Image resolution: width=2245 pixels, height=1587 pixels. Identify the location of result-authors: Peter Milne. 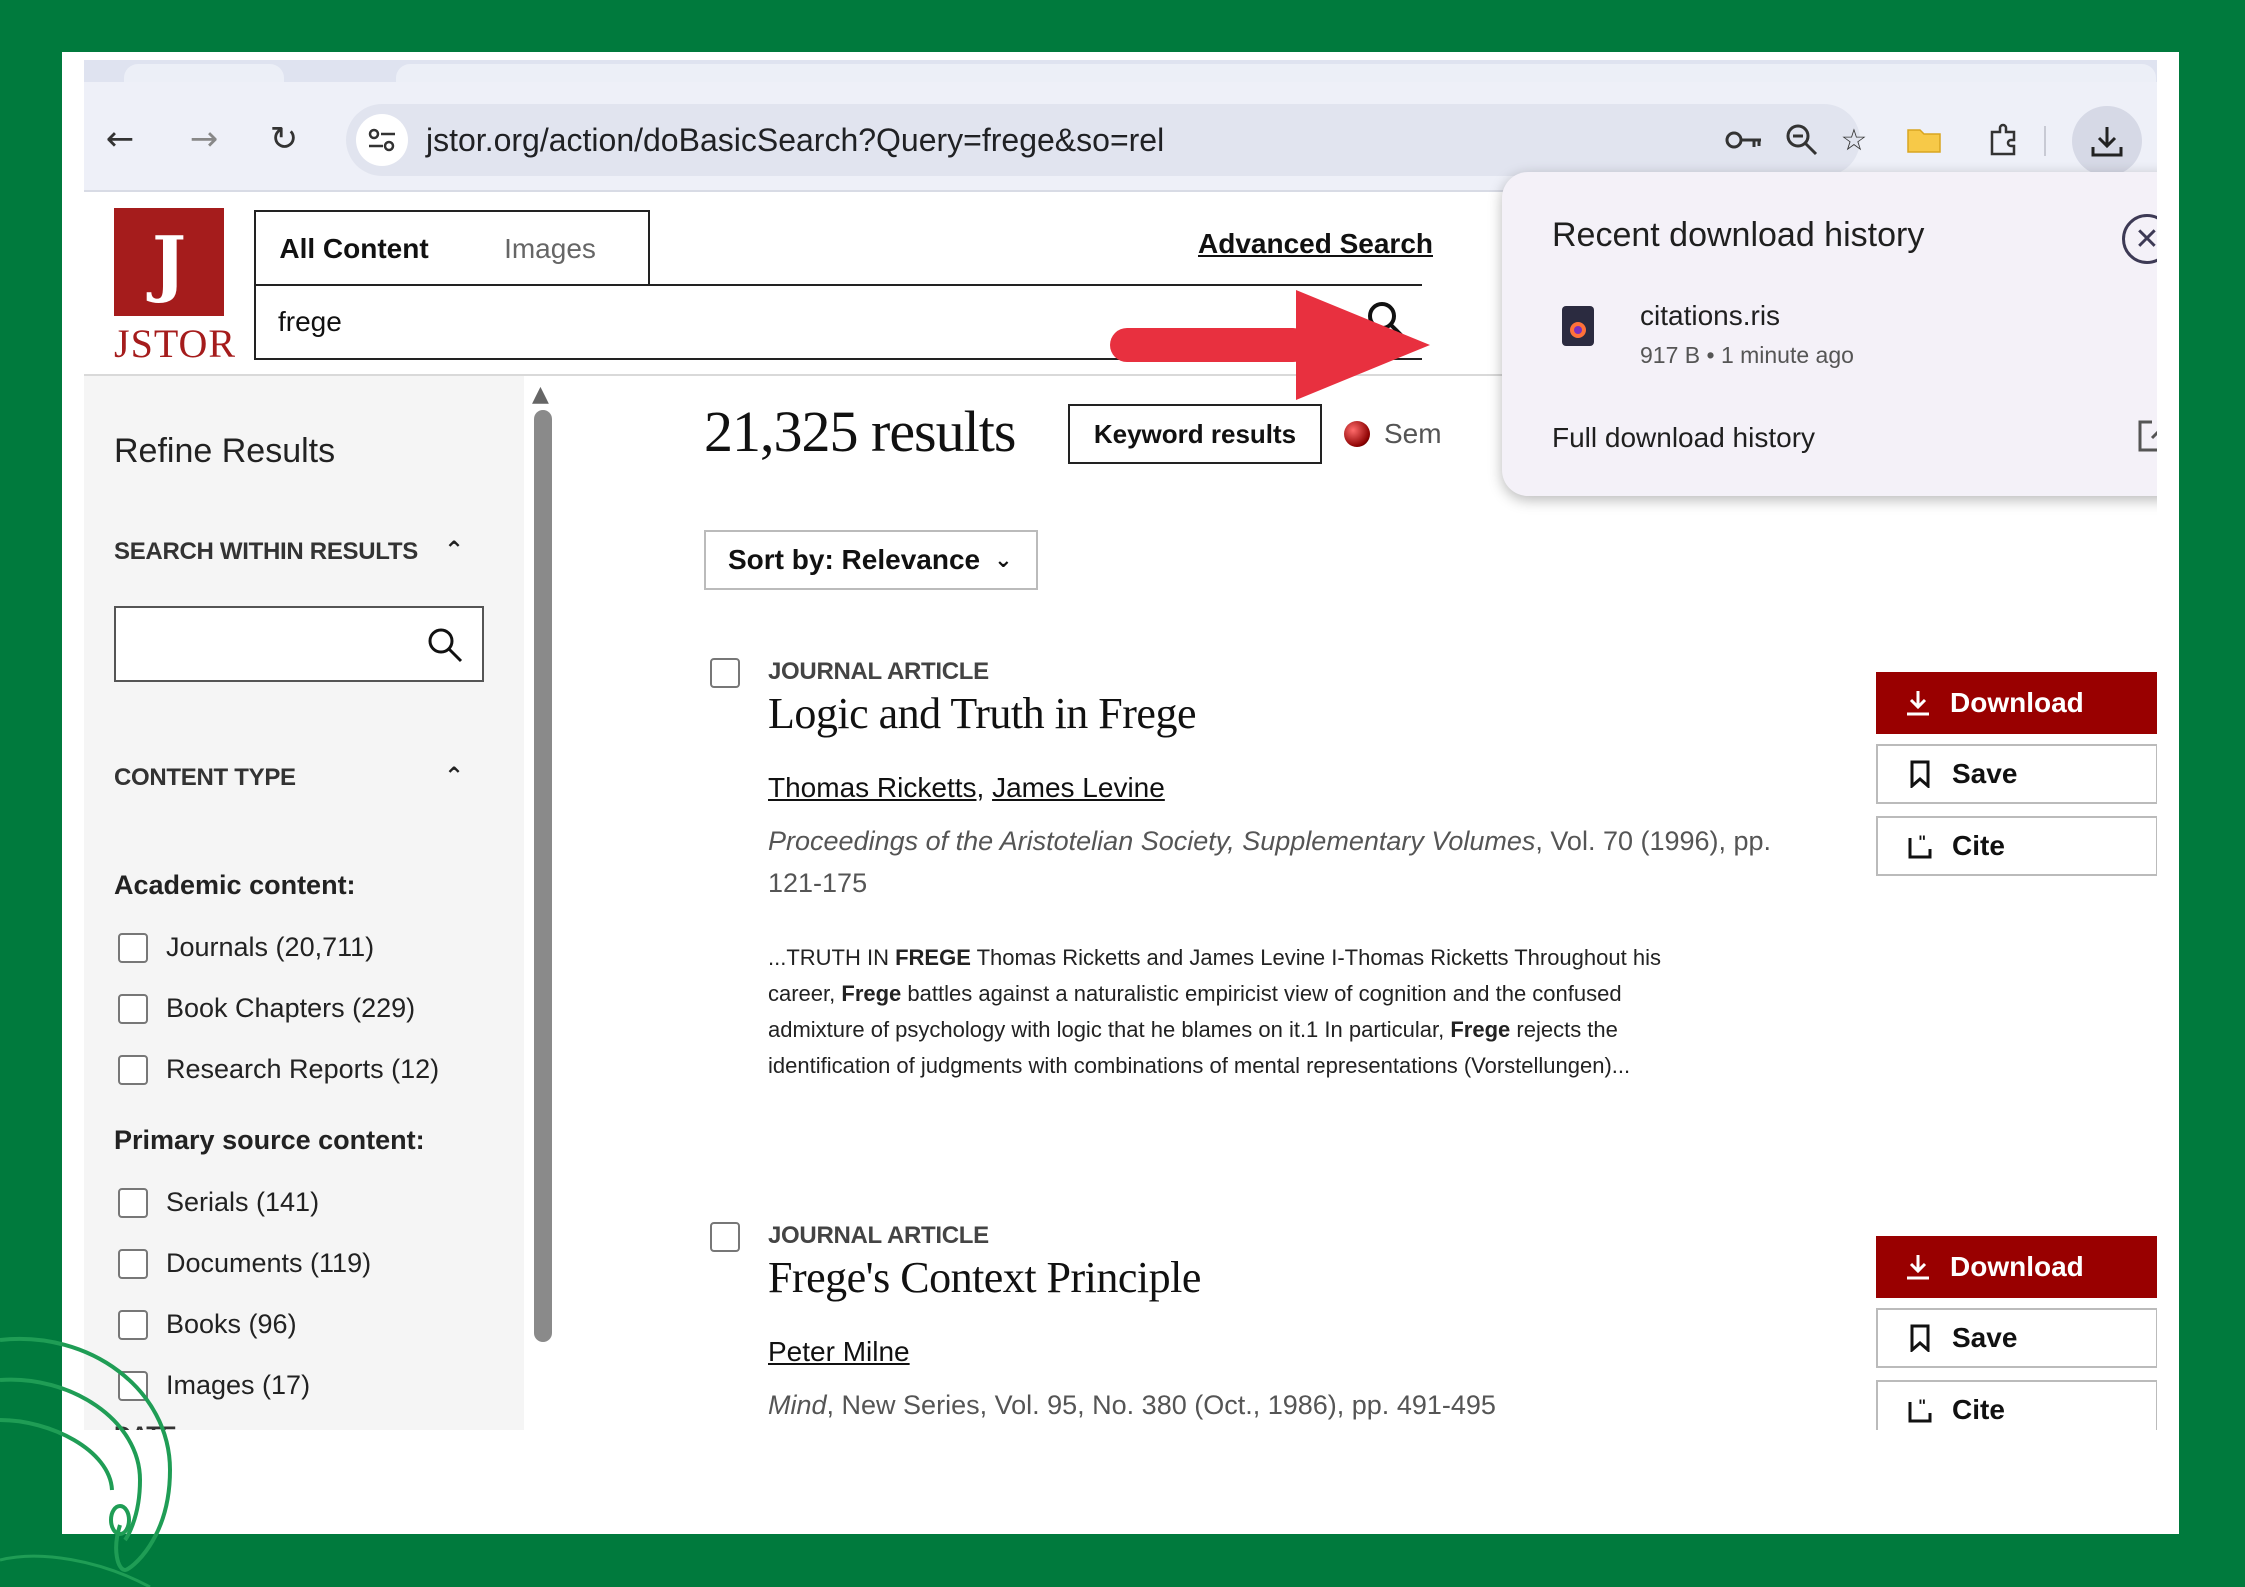
(839, 1352).